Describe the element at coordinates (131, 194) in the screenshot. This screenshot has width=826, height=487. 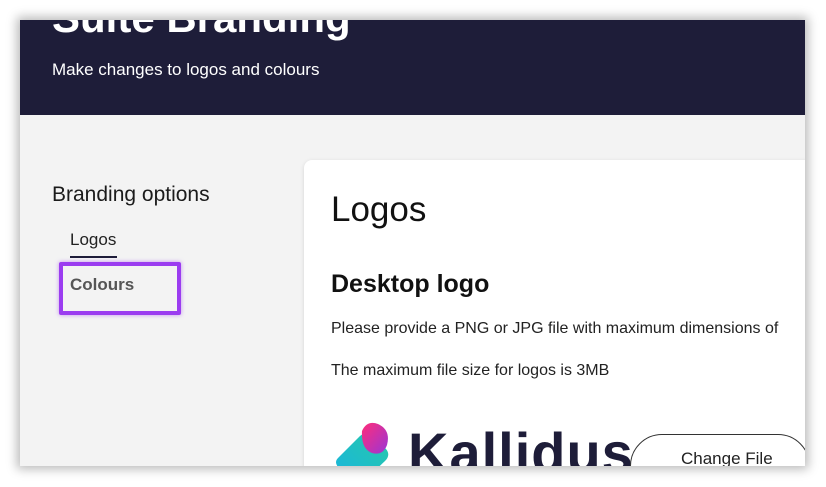
I see `sidebar-heading: Branding options` at that location.